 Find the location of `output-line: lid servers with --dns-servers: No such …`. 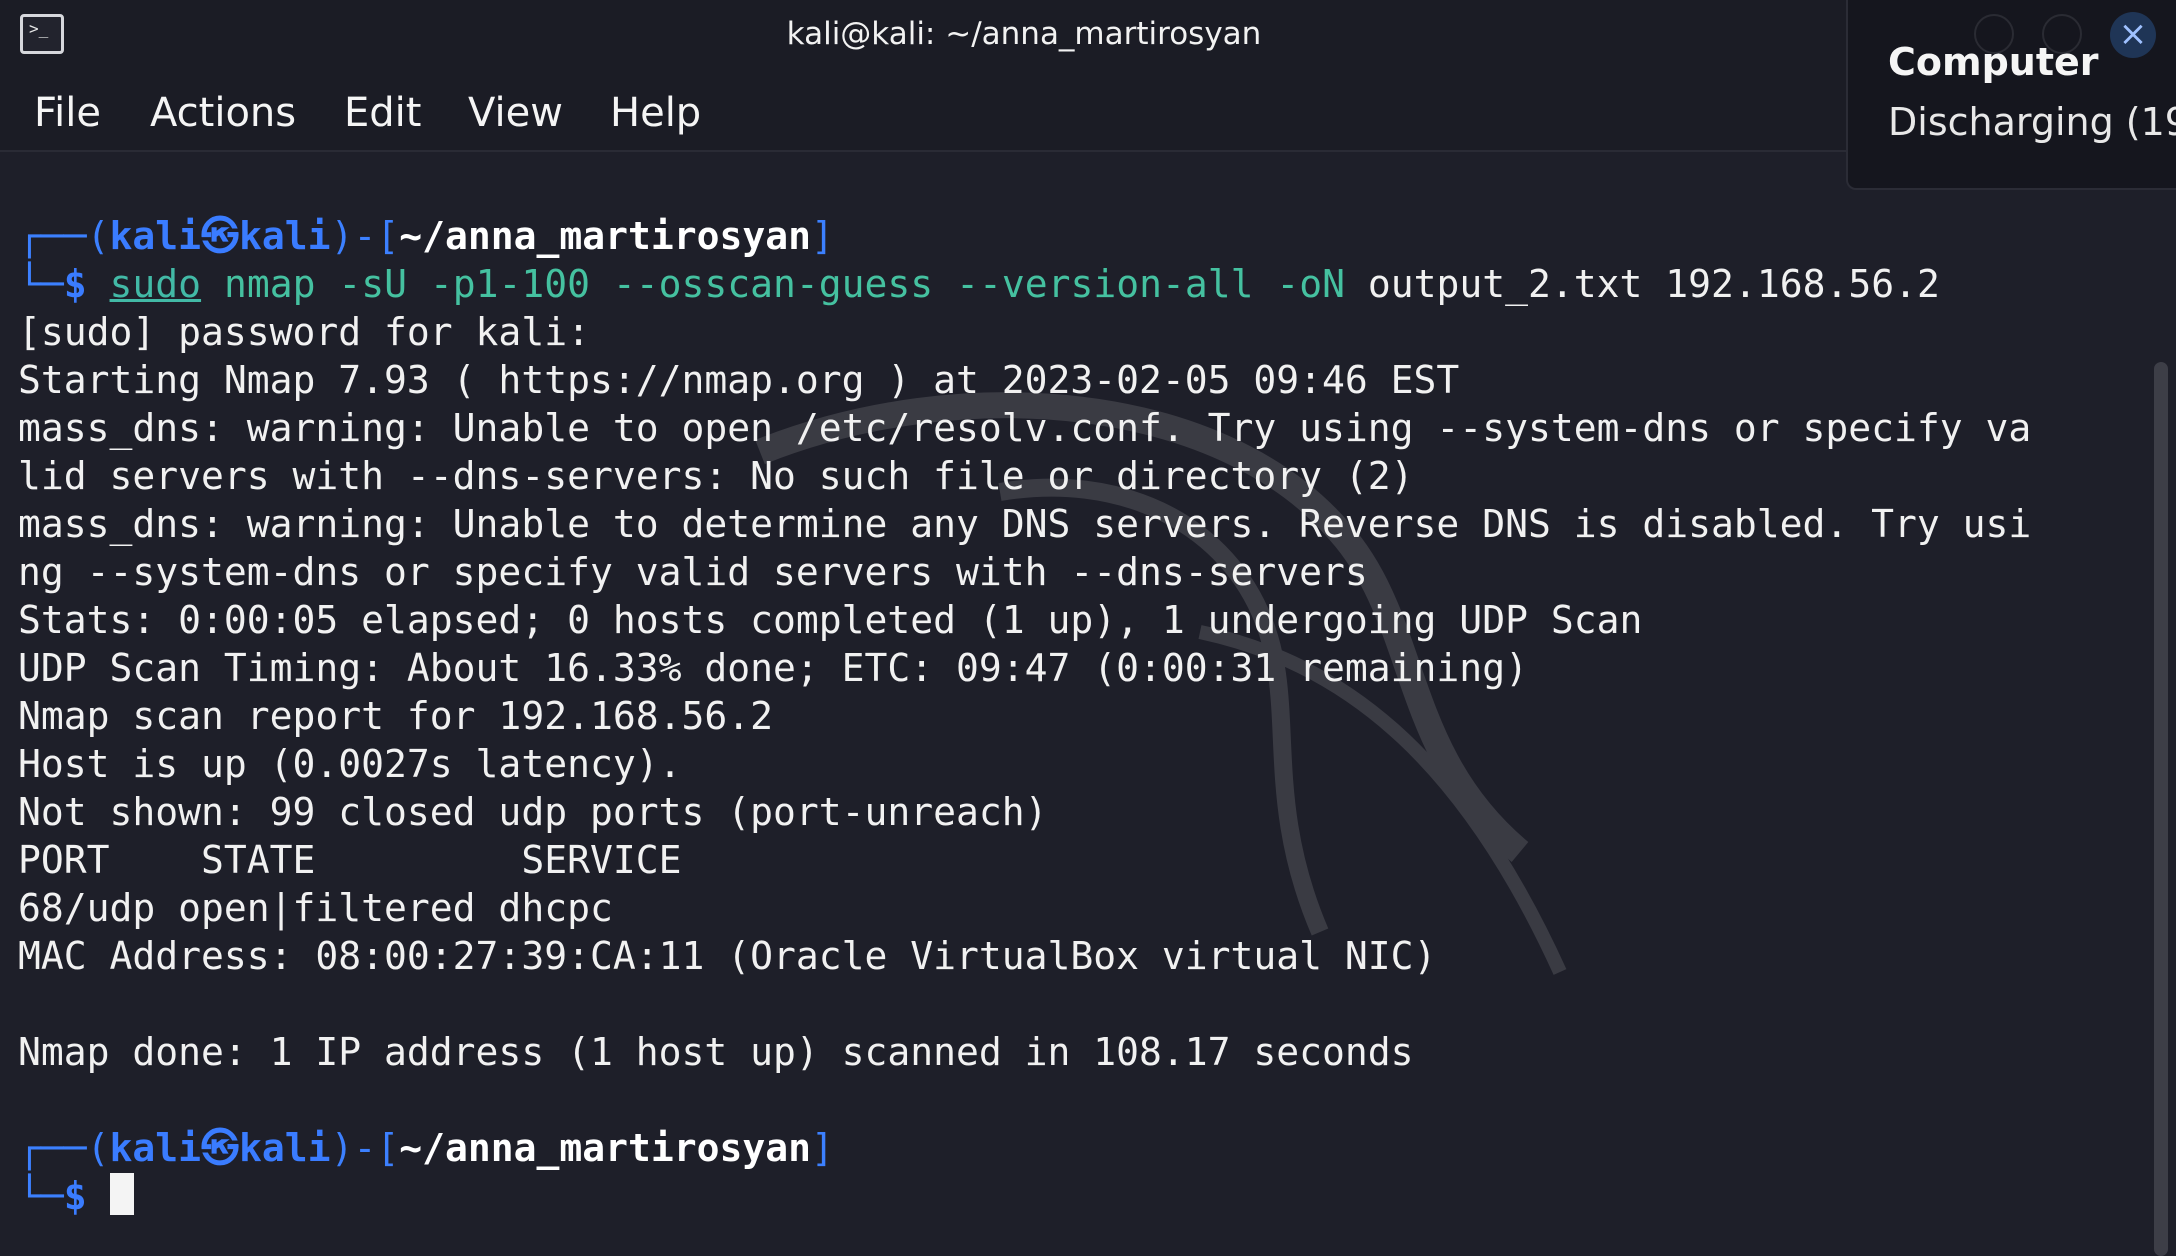

output-line: lid servers with --dns-servers: No such … is located at coordinates (716, 476).